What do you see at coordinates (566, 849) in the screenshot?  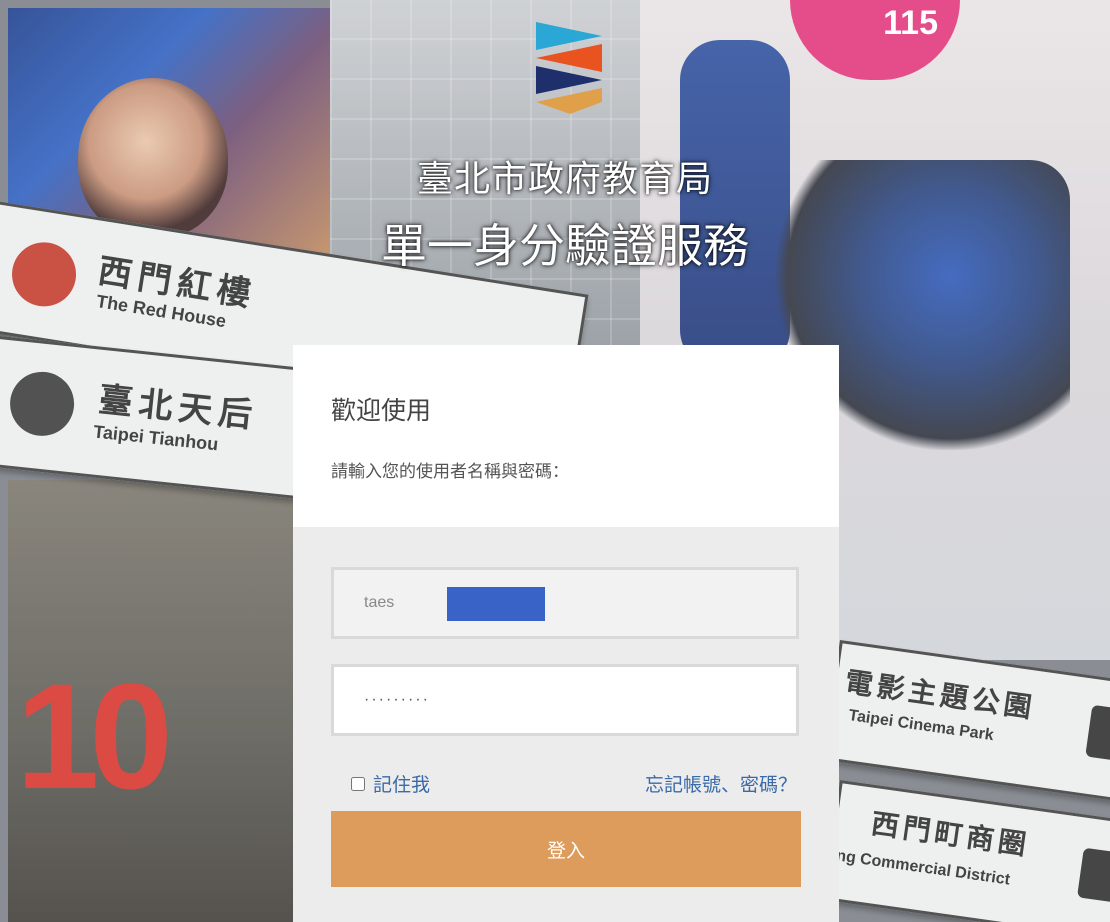 I see `login-button: 登入` at bounding box center [566, 849].